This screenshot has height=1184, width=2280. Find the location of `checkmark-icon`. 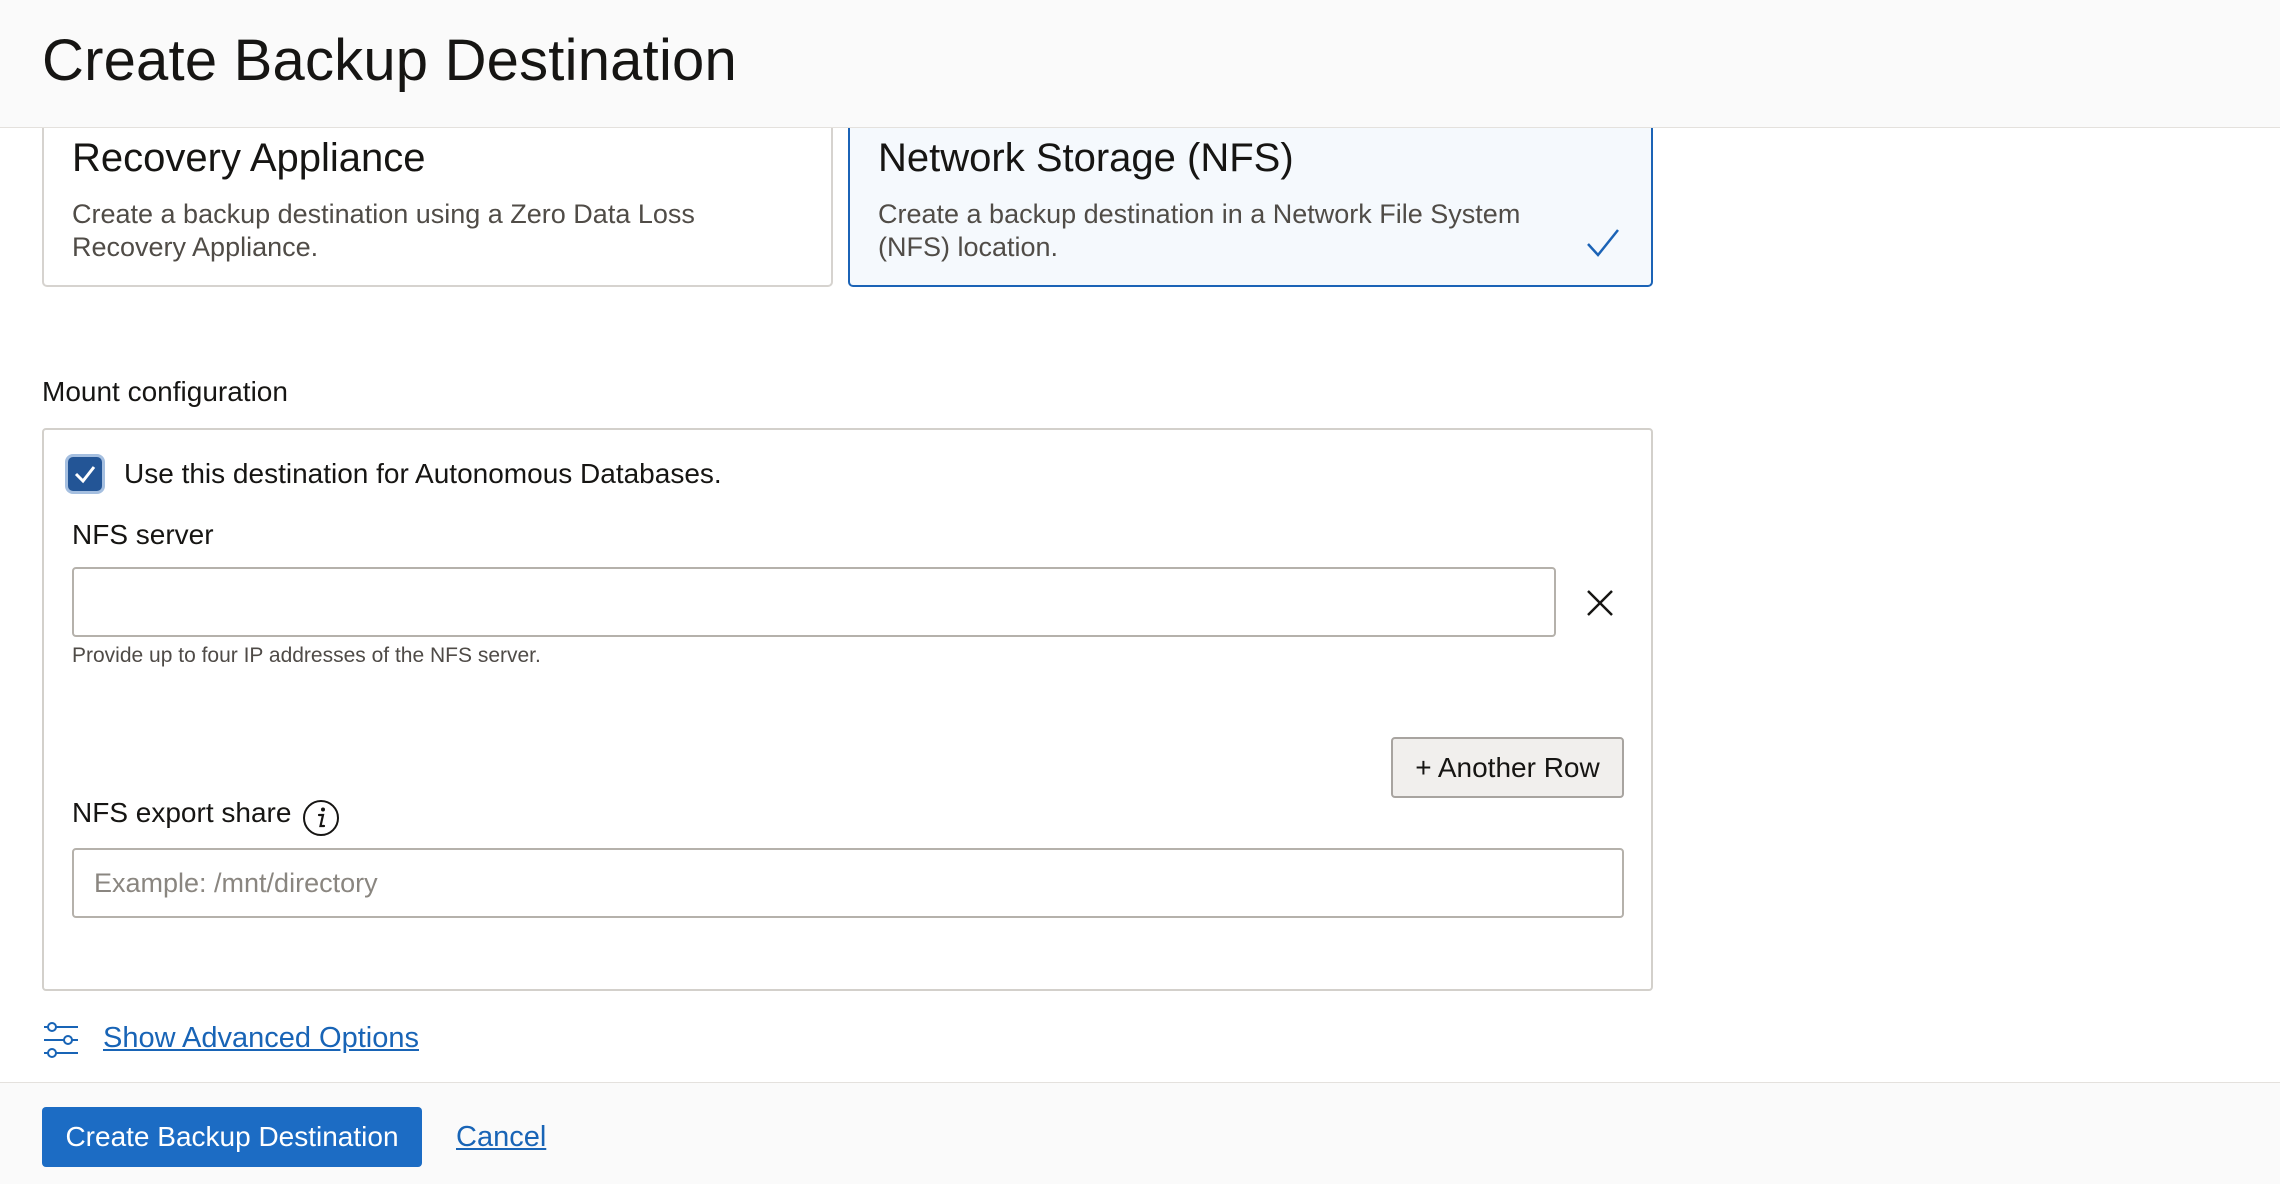

checkmark-icon is located at coordinates (85, 475).